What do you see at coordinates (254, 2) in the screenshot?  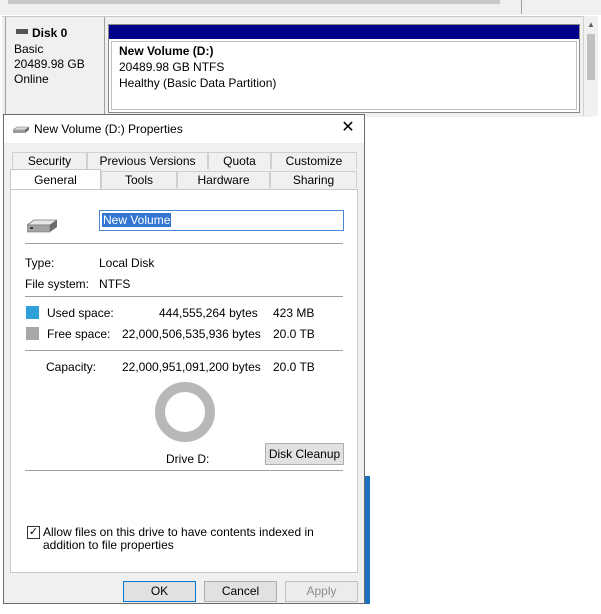 I see `horizontal-scrollbar` at bounding box center [254, 2].